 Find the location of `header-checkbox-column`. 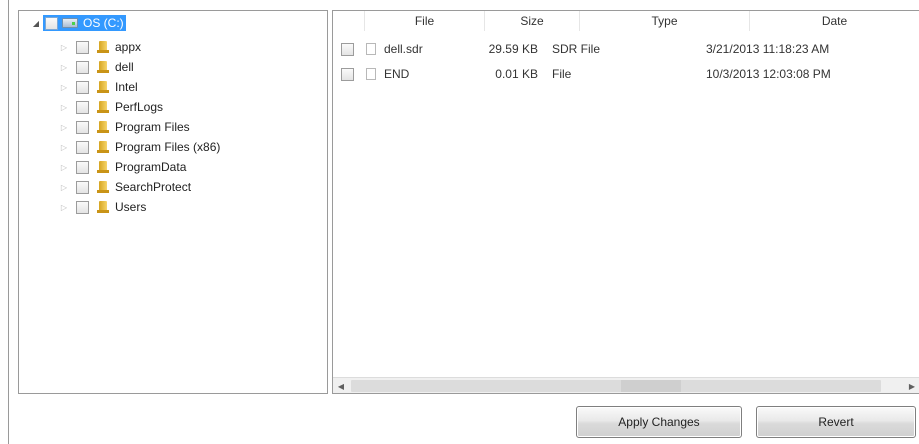

header-checkbox-column is located at coordinates (349, 21).